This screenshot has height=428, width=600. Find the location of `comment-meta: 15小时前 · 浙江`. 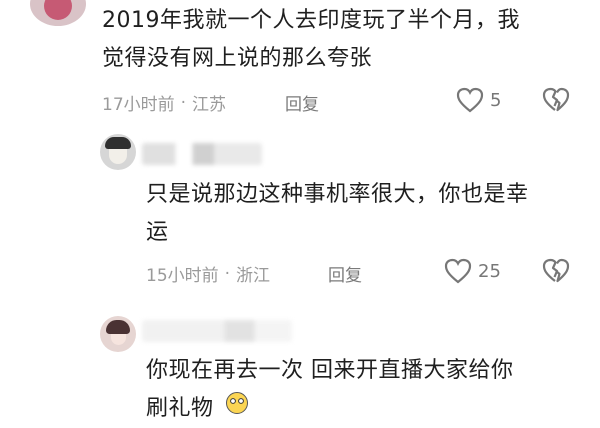

comment-meta: 15小时前 · 浙江 is located at coordinates (208, 274).